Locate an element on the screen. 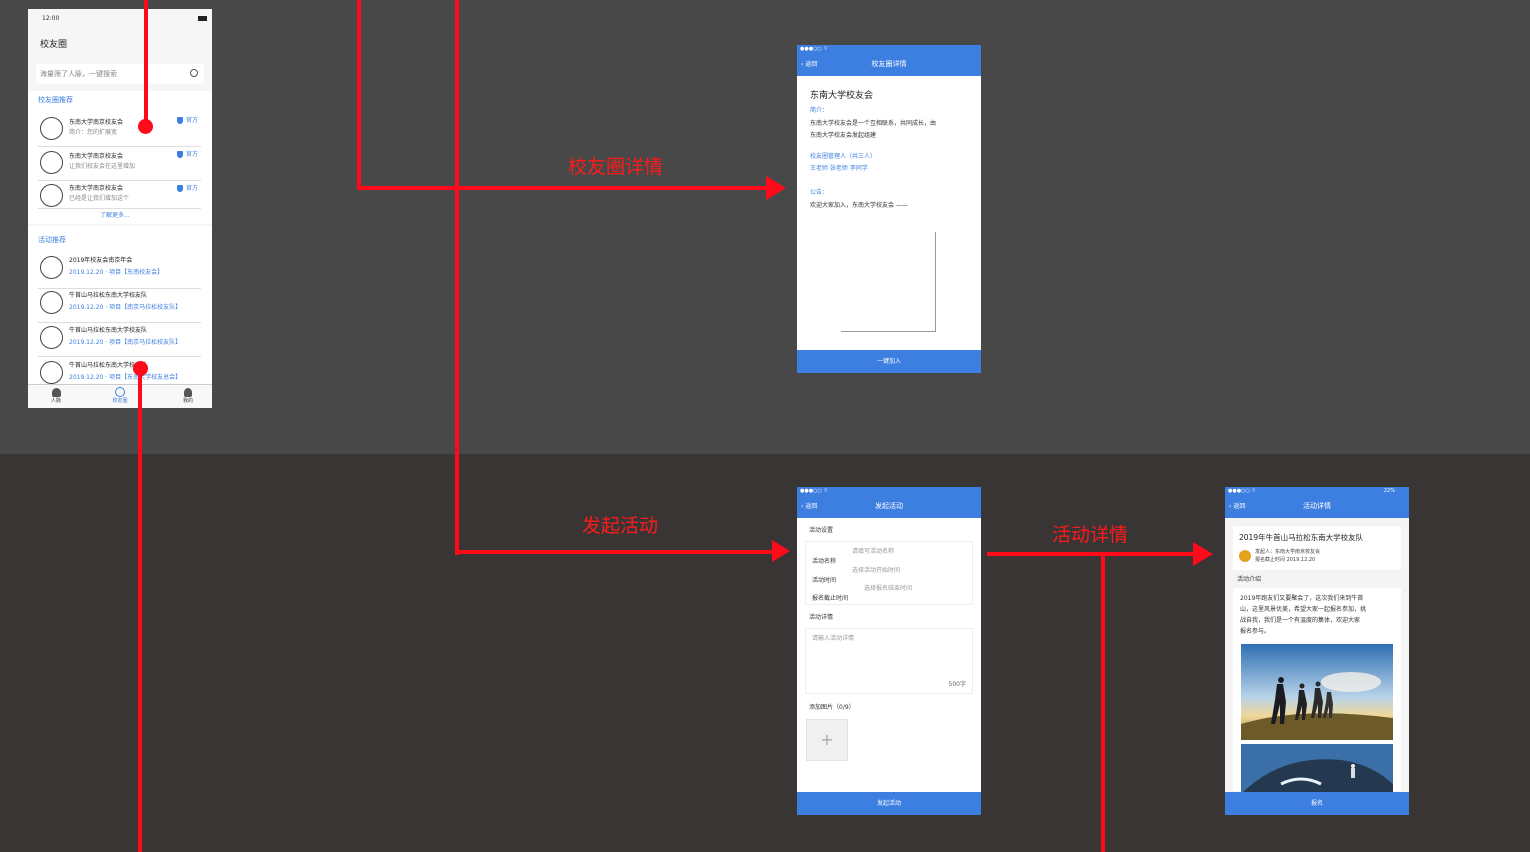 The image size is (1530, 852). host-name: 发起人：东南大学南京校友会 is located at coordinates (1288, 552).